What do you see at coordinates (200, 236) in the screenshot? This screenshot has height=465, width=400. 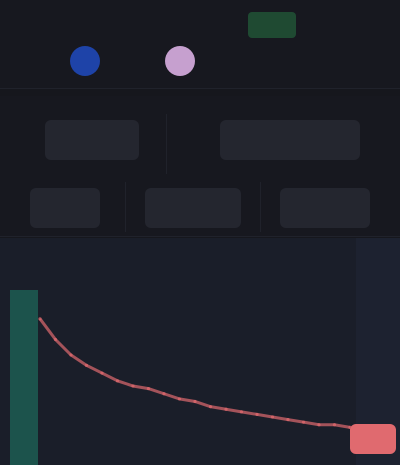 I see `divider-middle` at bounding box center [200, 236].